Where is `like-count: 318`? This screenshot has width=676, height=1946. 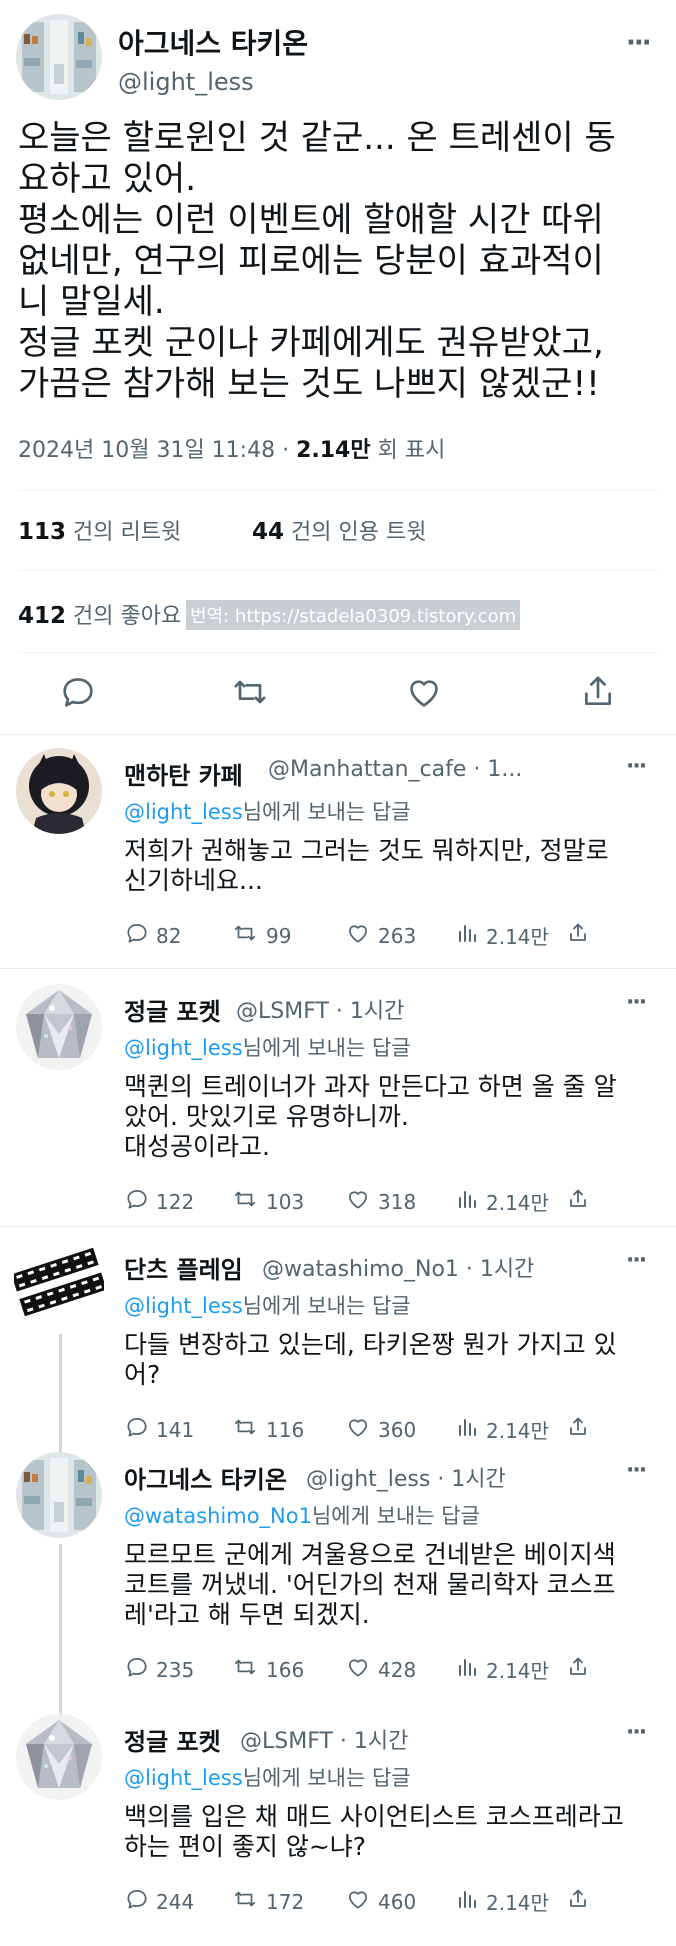
like-count: 318 is located at coordinates (397, 1201).